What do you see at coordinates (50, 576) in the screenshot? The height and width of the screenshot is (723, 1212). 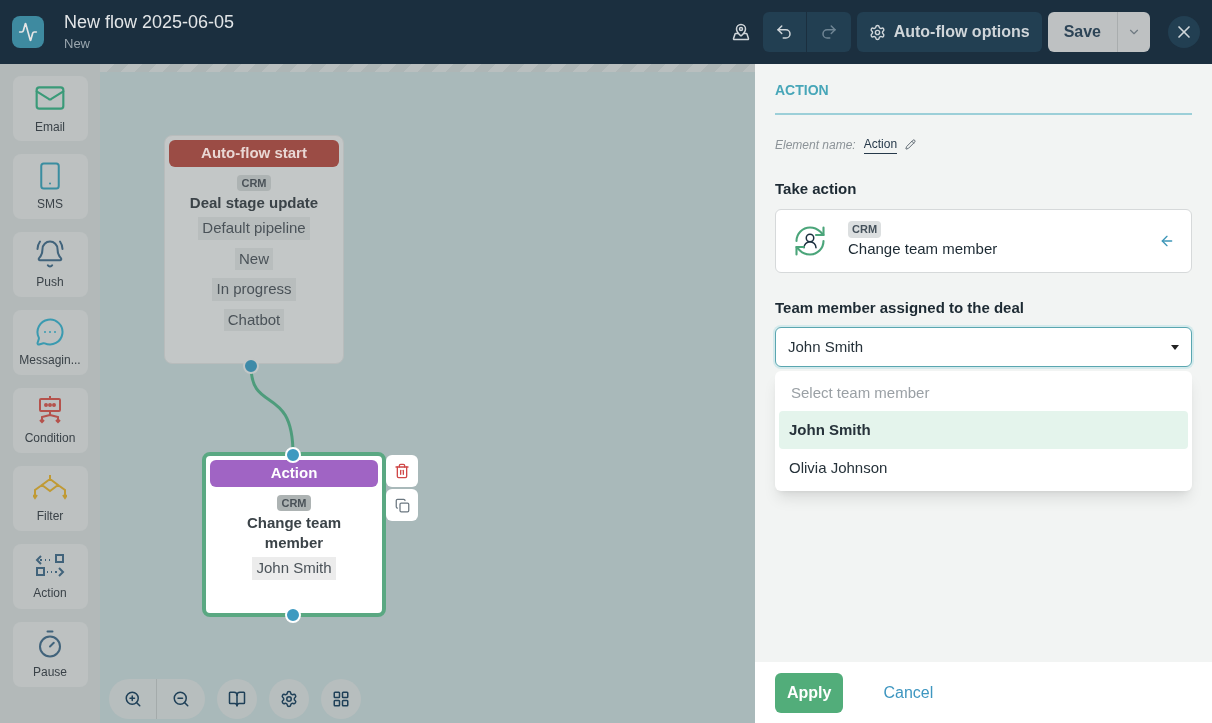 I see `palette-item: Action` at bounding box center [50, 576].